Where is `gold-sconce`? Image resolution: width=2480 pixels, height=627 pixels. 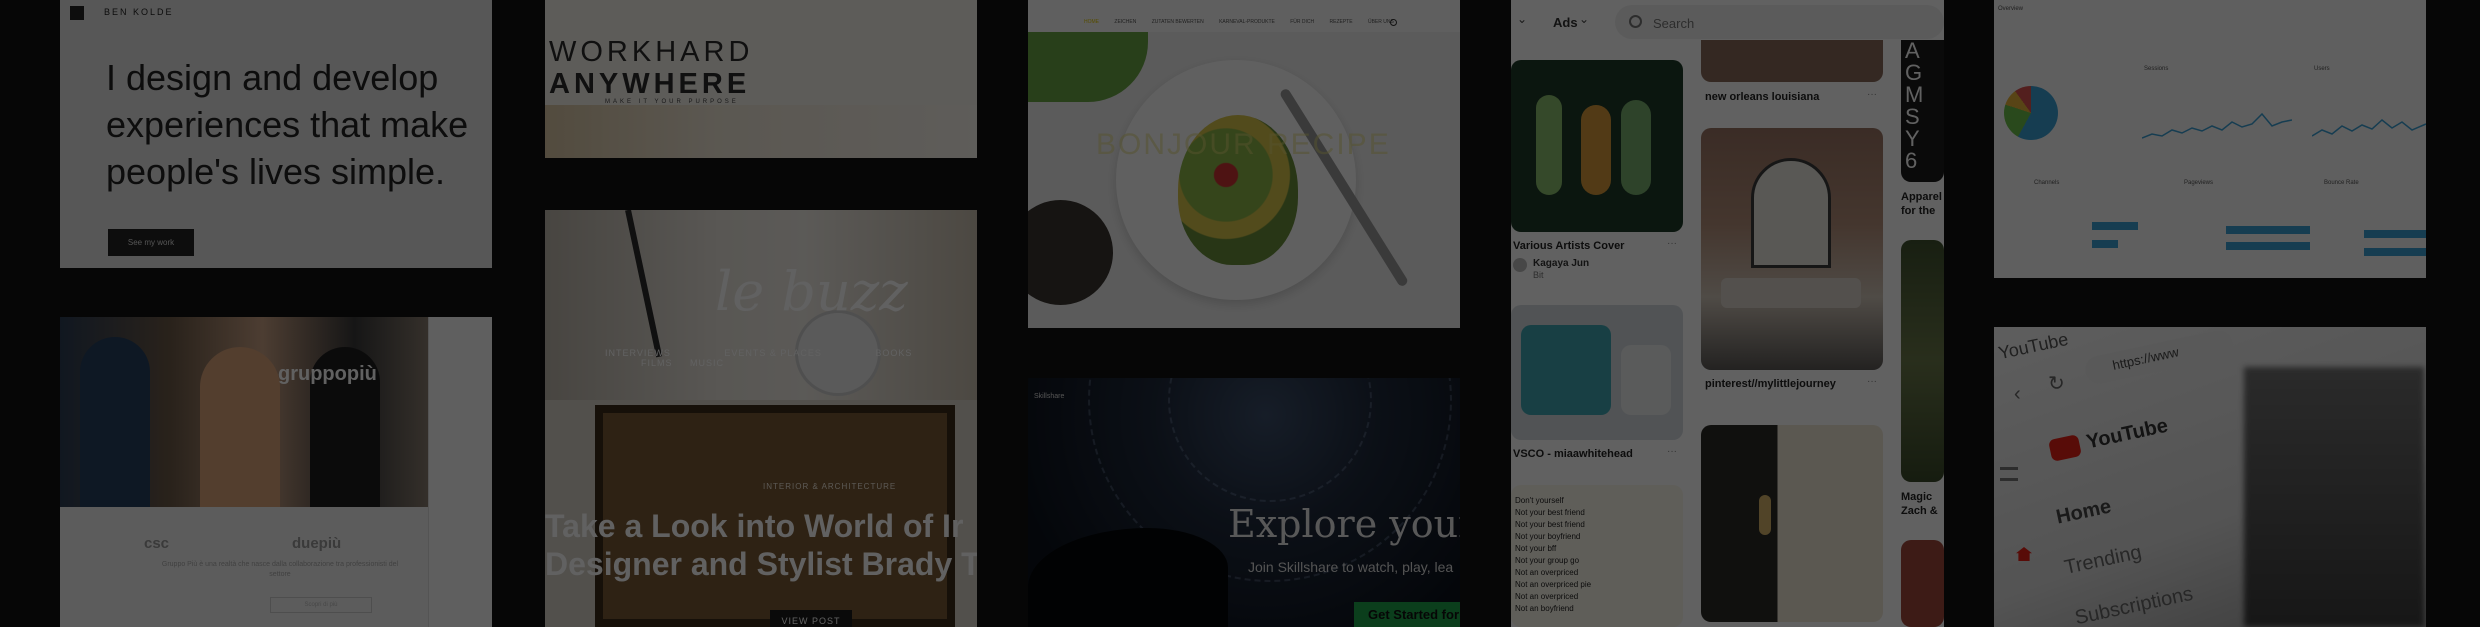
gold-sconce is located at coordinates (1765, 515).